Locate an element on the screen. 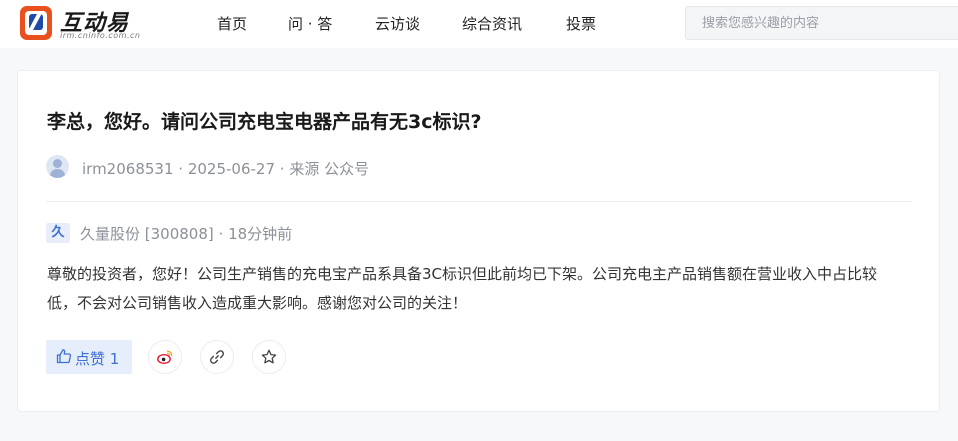 This screenshot has height=441, width=958. nav-news: 综合资讯 is located at coordinates (492, 23).